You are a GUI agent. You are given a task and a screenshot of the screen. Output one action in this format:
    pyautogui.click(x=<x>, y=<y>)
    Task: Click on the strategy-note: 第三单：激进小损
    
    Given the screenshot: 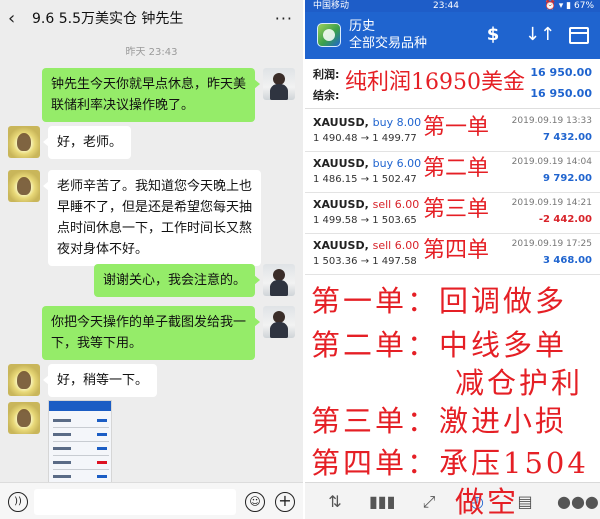 What is the action you would take?
    pyautogui.click(x=439, y=421)
    